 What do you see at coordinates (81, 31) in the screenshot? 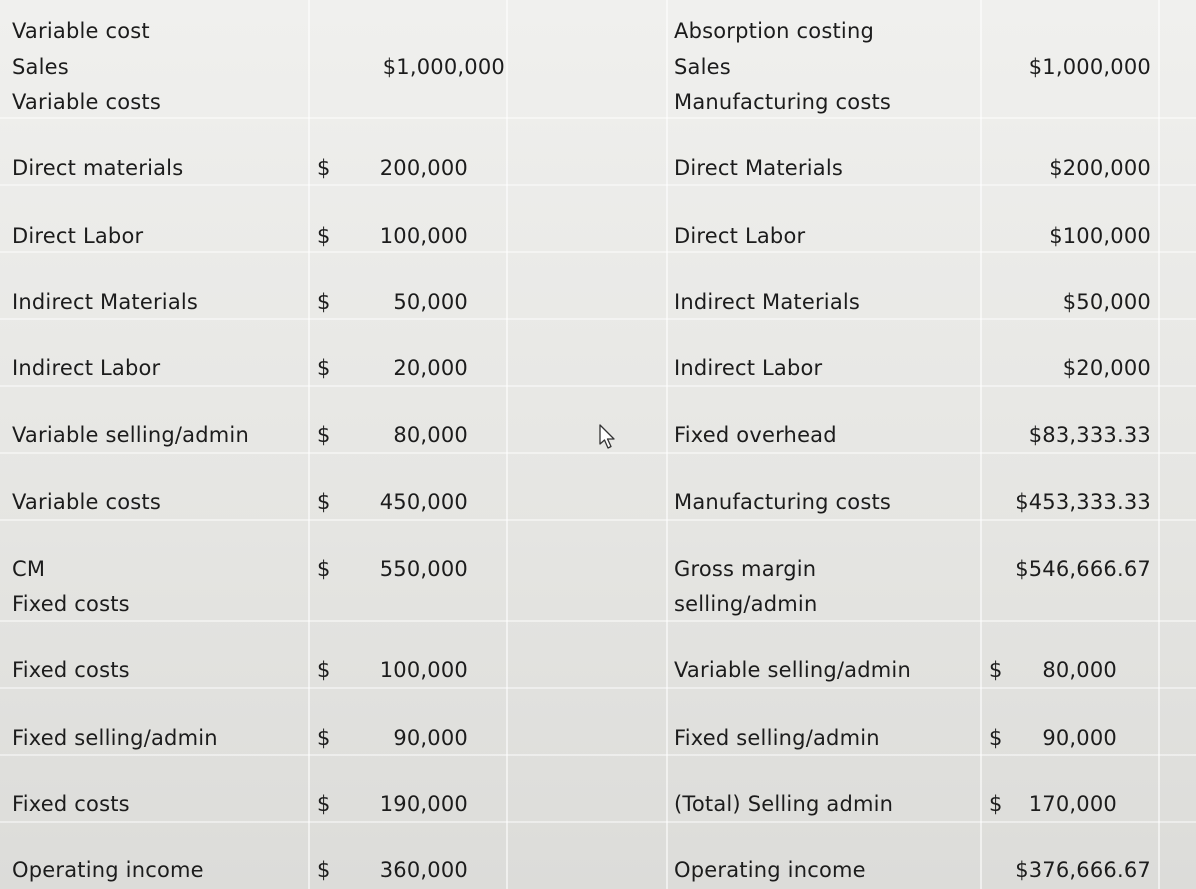
I see `left-title: Variable cost` at bounding box center [81, 31].